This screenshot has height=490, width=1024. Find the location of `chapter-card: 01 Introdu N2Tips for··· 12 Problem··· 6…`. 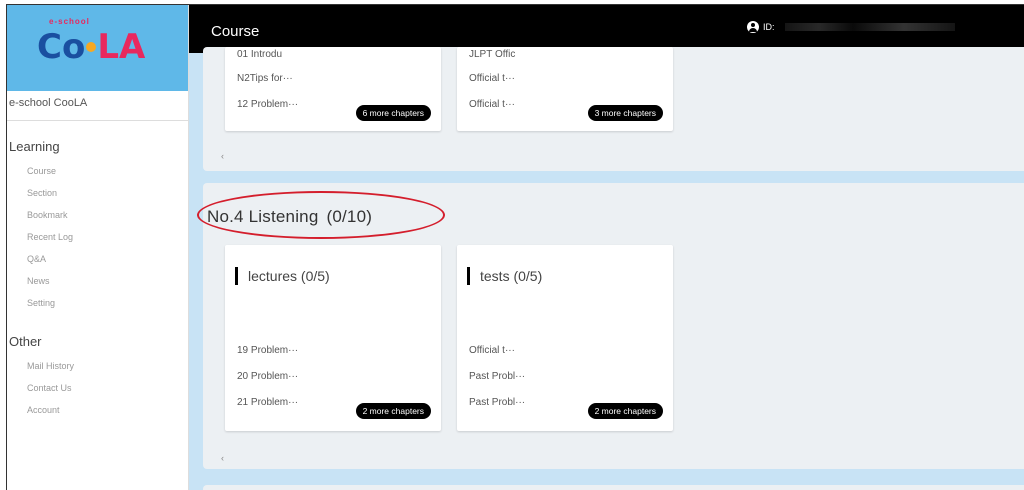

chapter-card: 01 Introdu N2Tips for··· 12 Problem··· 6… is located at coordinates (333, 89).